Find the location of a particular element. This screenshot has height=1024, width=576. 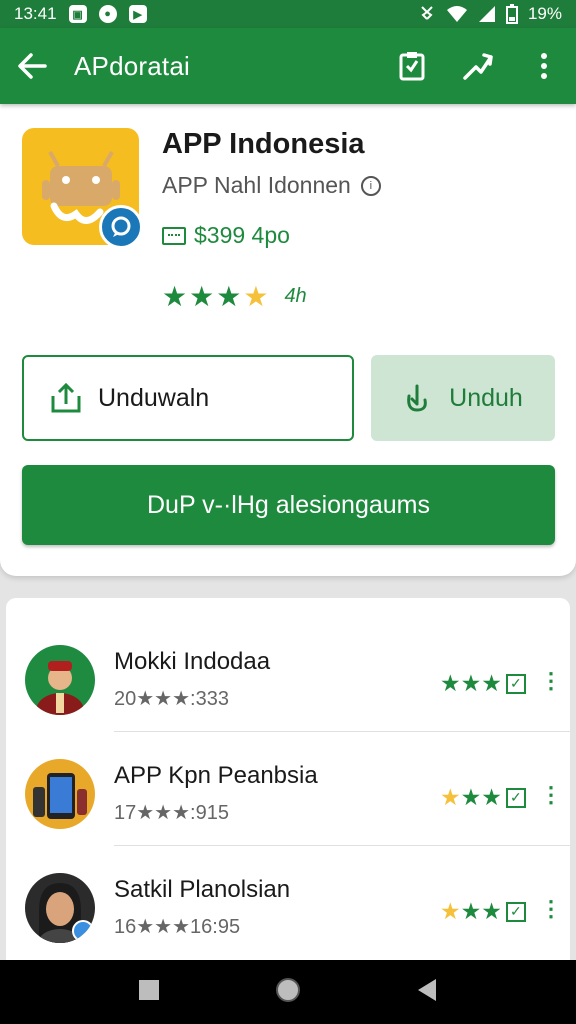

share-icon is located at coordinates (478, 66).